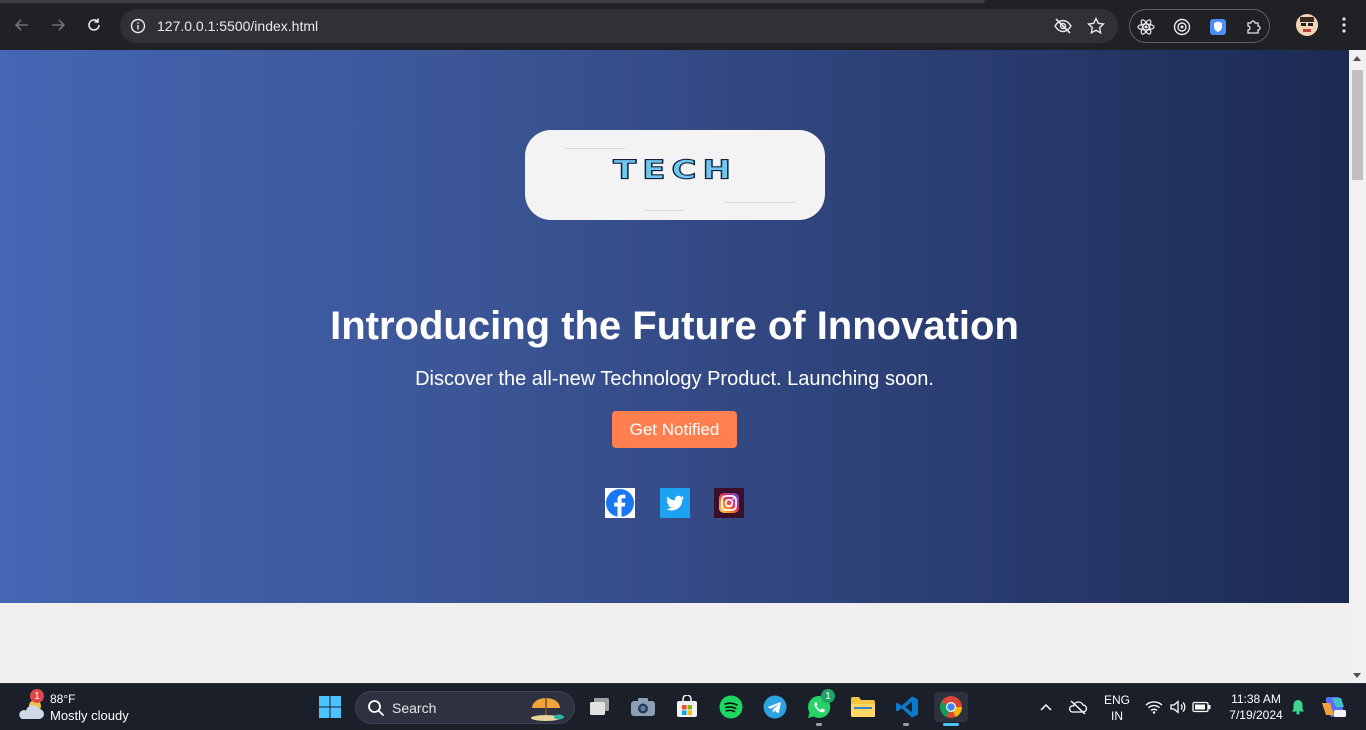  Describe the element at coordinates (828, 696) in the screenshot. I see `whatsapp-badge: 1` at that location.